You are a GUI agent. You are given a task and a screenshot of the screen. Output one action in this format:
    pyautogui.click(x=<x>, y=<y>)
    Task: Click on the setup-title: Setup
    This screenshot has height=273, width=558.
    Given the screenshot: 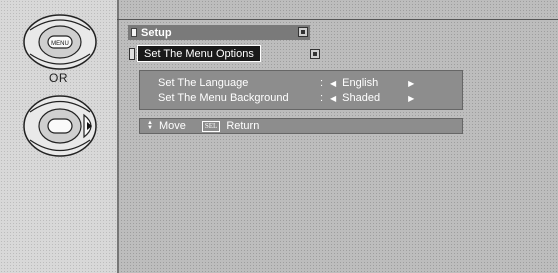 What is the action you would take?
    pyautogui.click(x=156, y=32)
    